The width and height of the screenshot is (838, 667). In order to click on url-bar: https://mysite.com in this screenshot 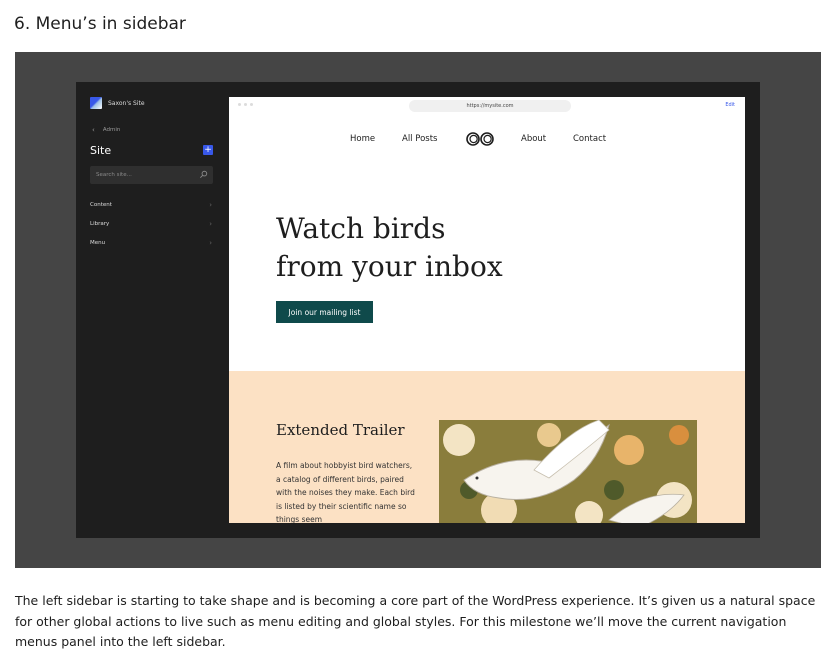, I will do `click(490, 106)`.